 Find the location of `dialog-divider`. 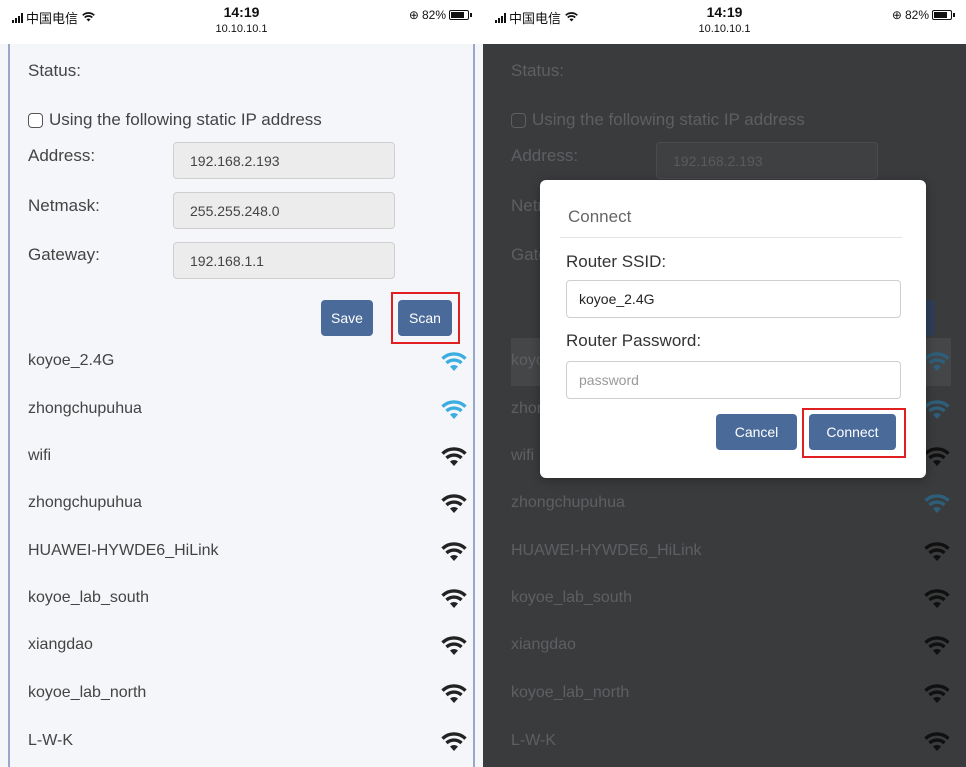

dialog-divider is located at coordinates (731, 237).